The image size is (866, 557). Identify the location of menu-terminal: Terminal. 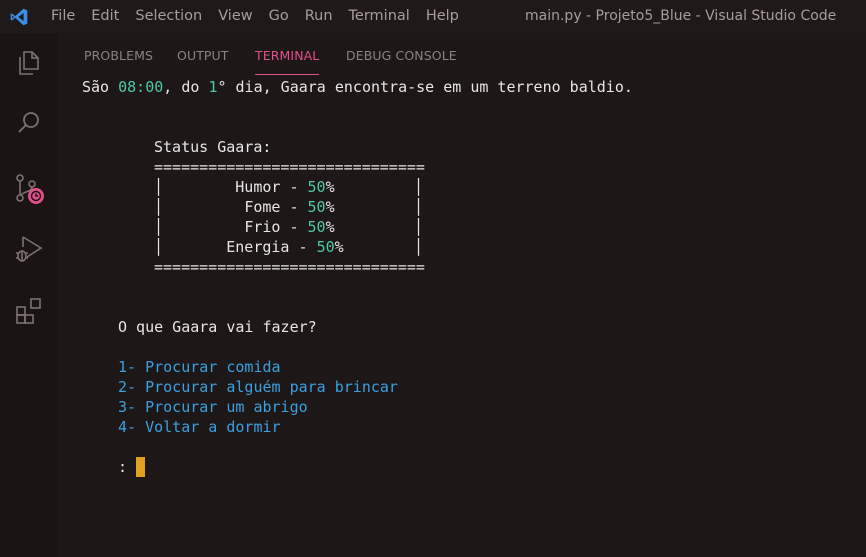
(379, 16).